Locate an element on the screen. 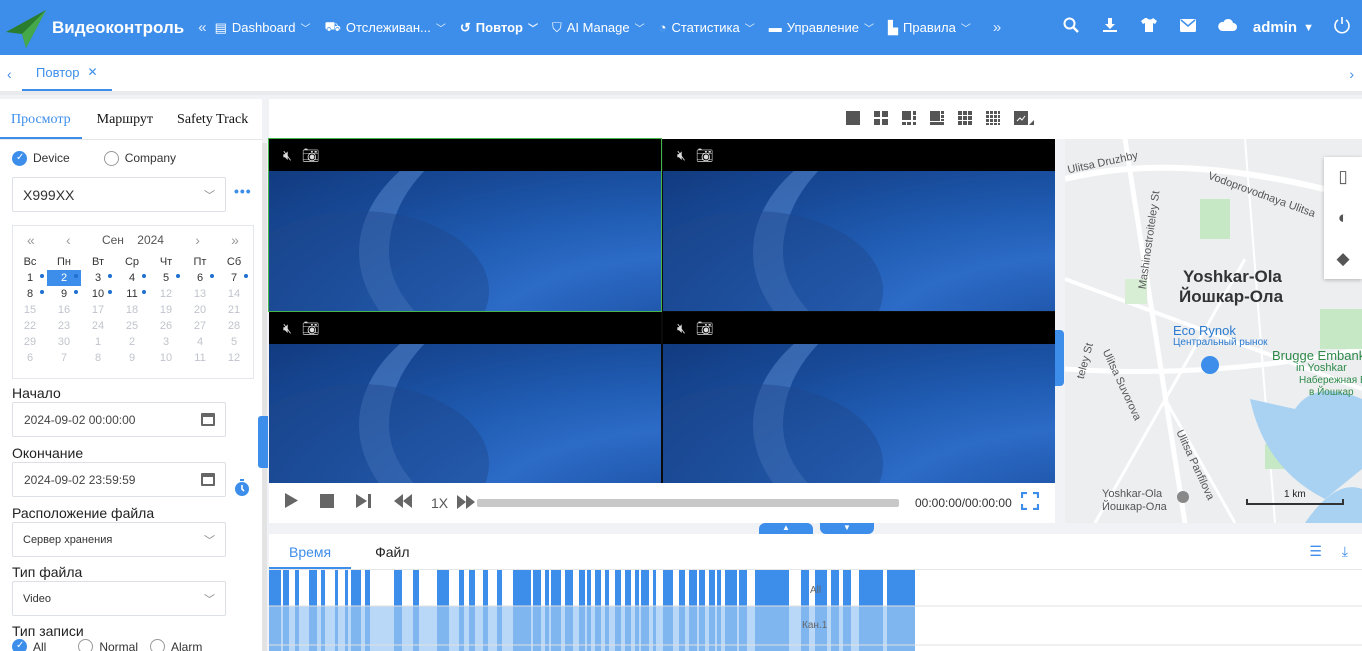 The image size is (1362, 651). tab-scroll-right-icon: › is located at coordinates (1351, 74).